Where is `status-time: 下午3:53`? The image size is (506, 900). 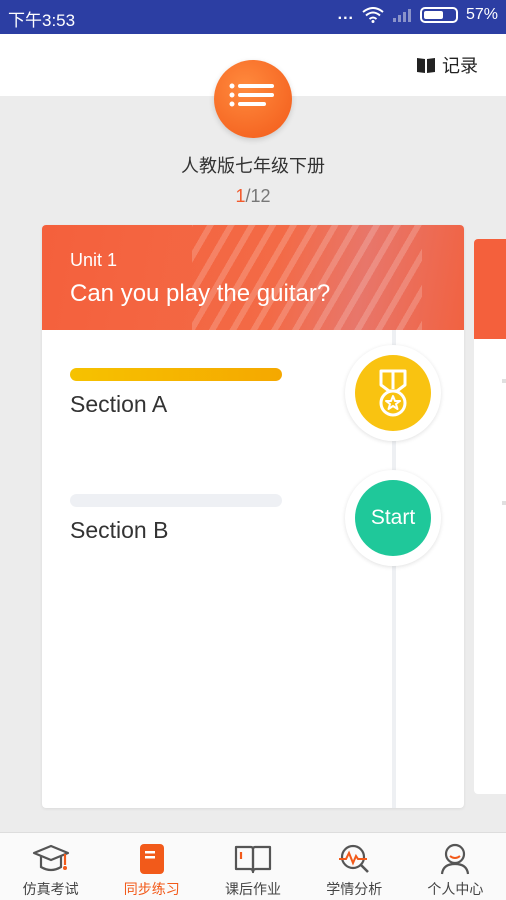
status-time: 下午3:53 is located at coordinates (42, 20).